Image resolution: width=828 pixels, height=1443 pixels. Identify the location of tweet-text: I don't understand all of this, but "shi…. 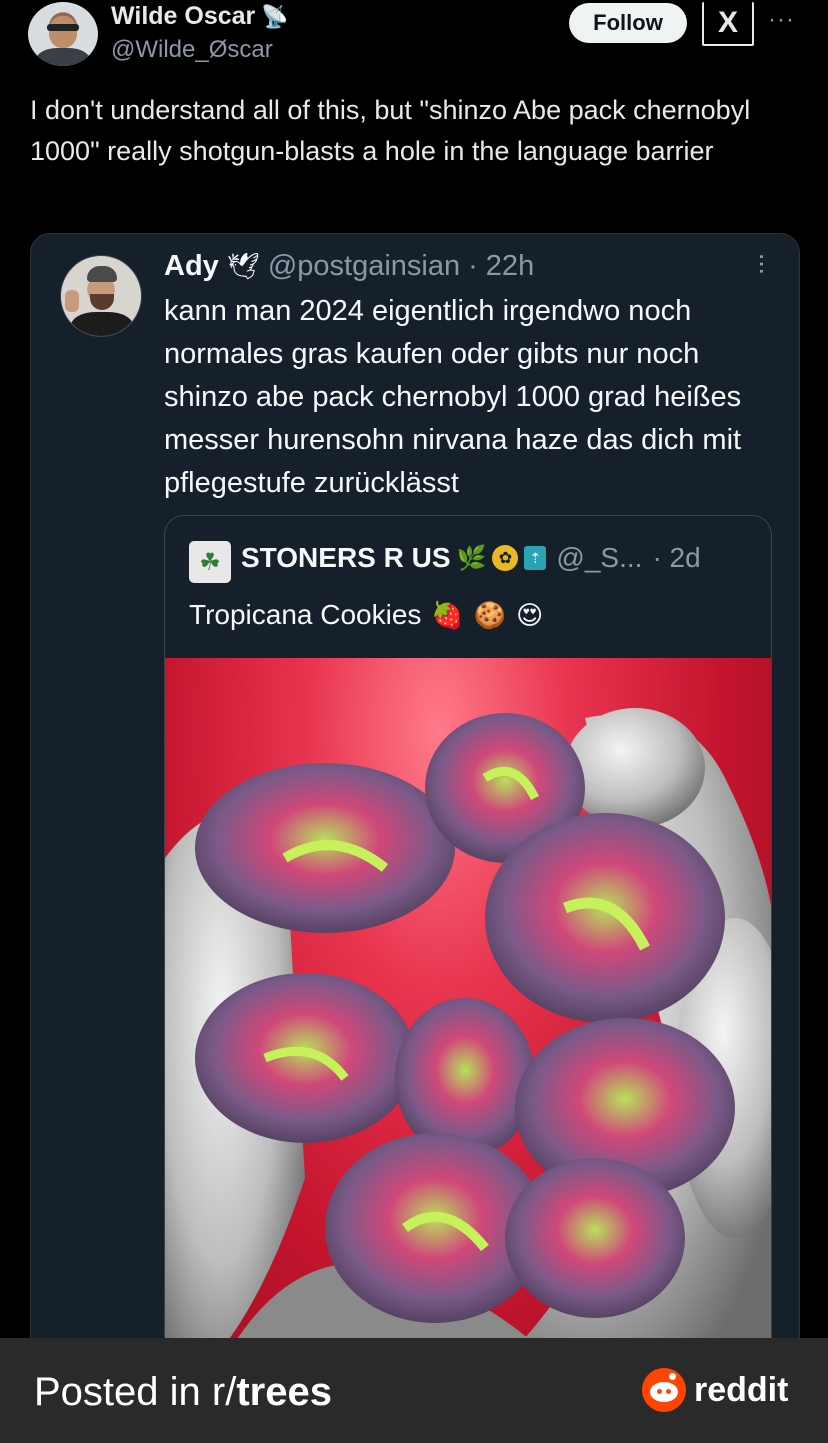
(390, 130).